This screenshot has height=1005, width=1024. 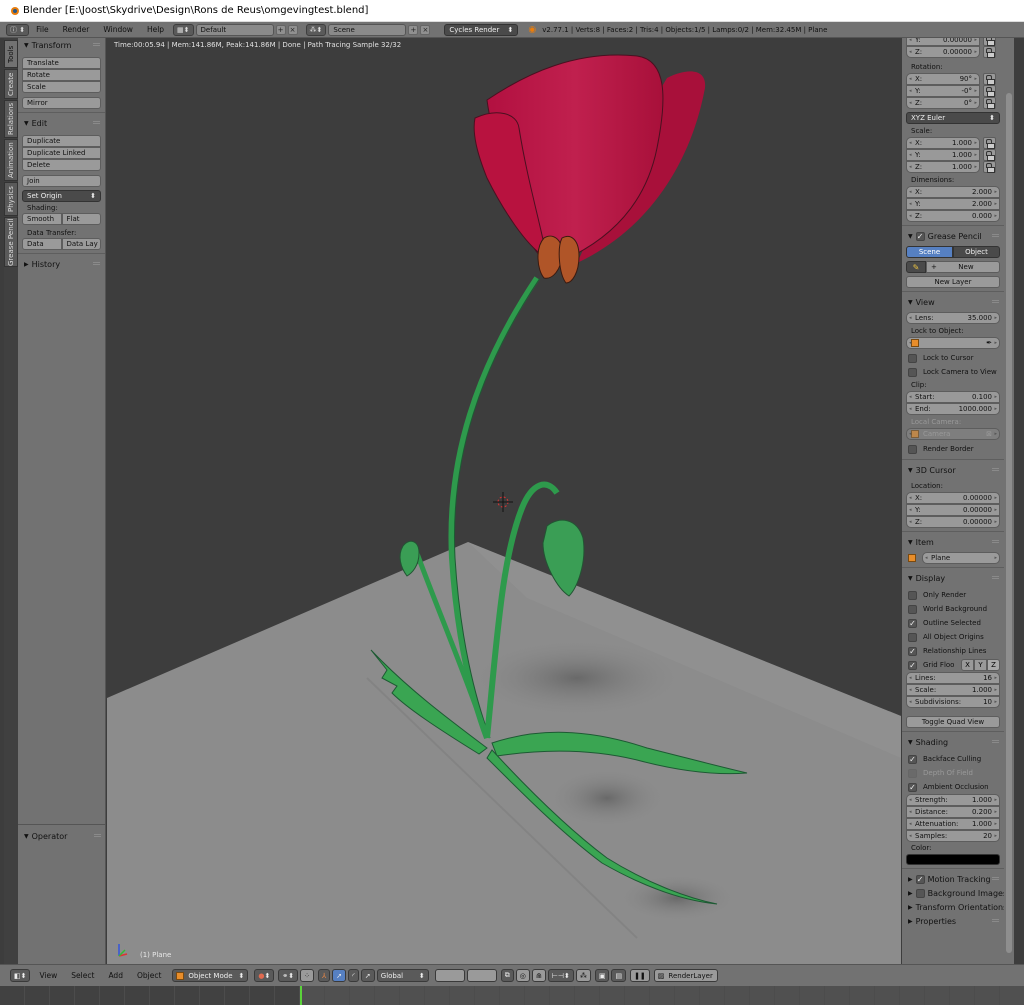 I want to click on duplicate-linked-button: Duplicate Linked, so click(x=61, y=153).